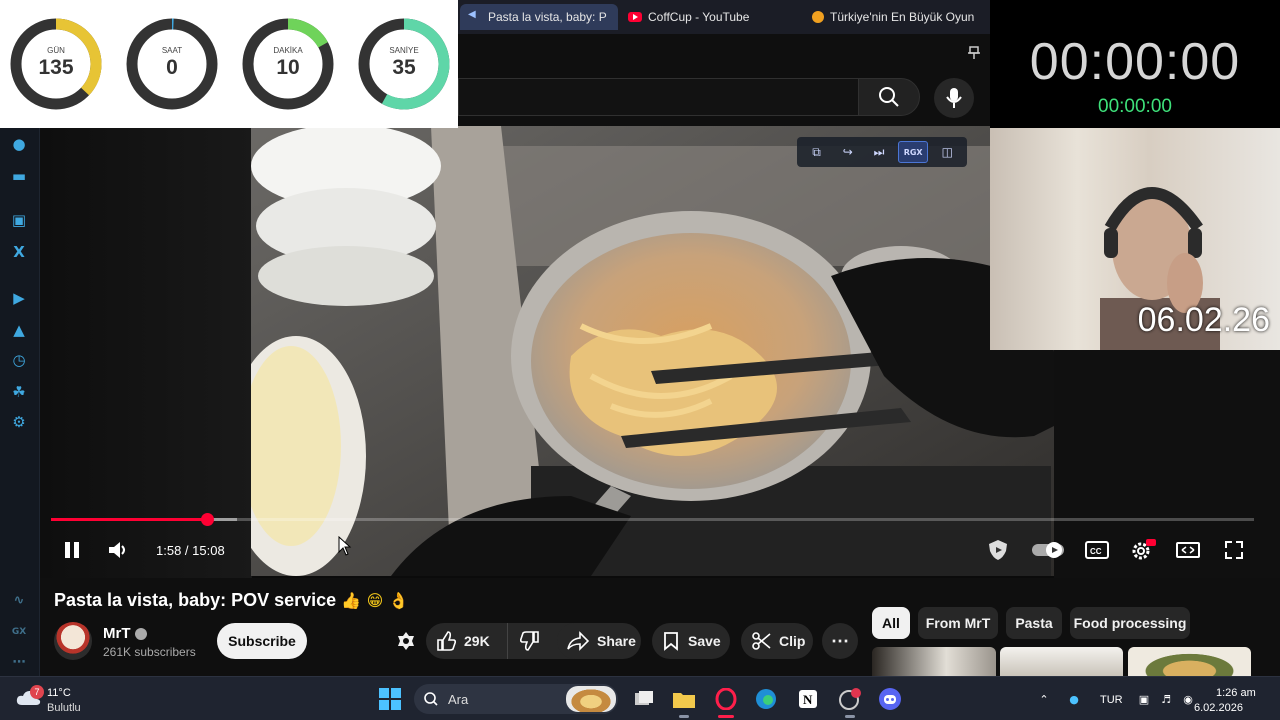 This screenshot has width=1280, height=720. I want to click on app-active-indicator, so click(726, 716).